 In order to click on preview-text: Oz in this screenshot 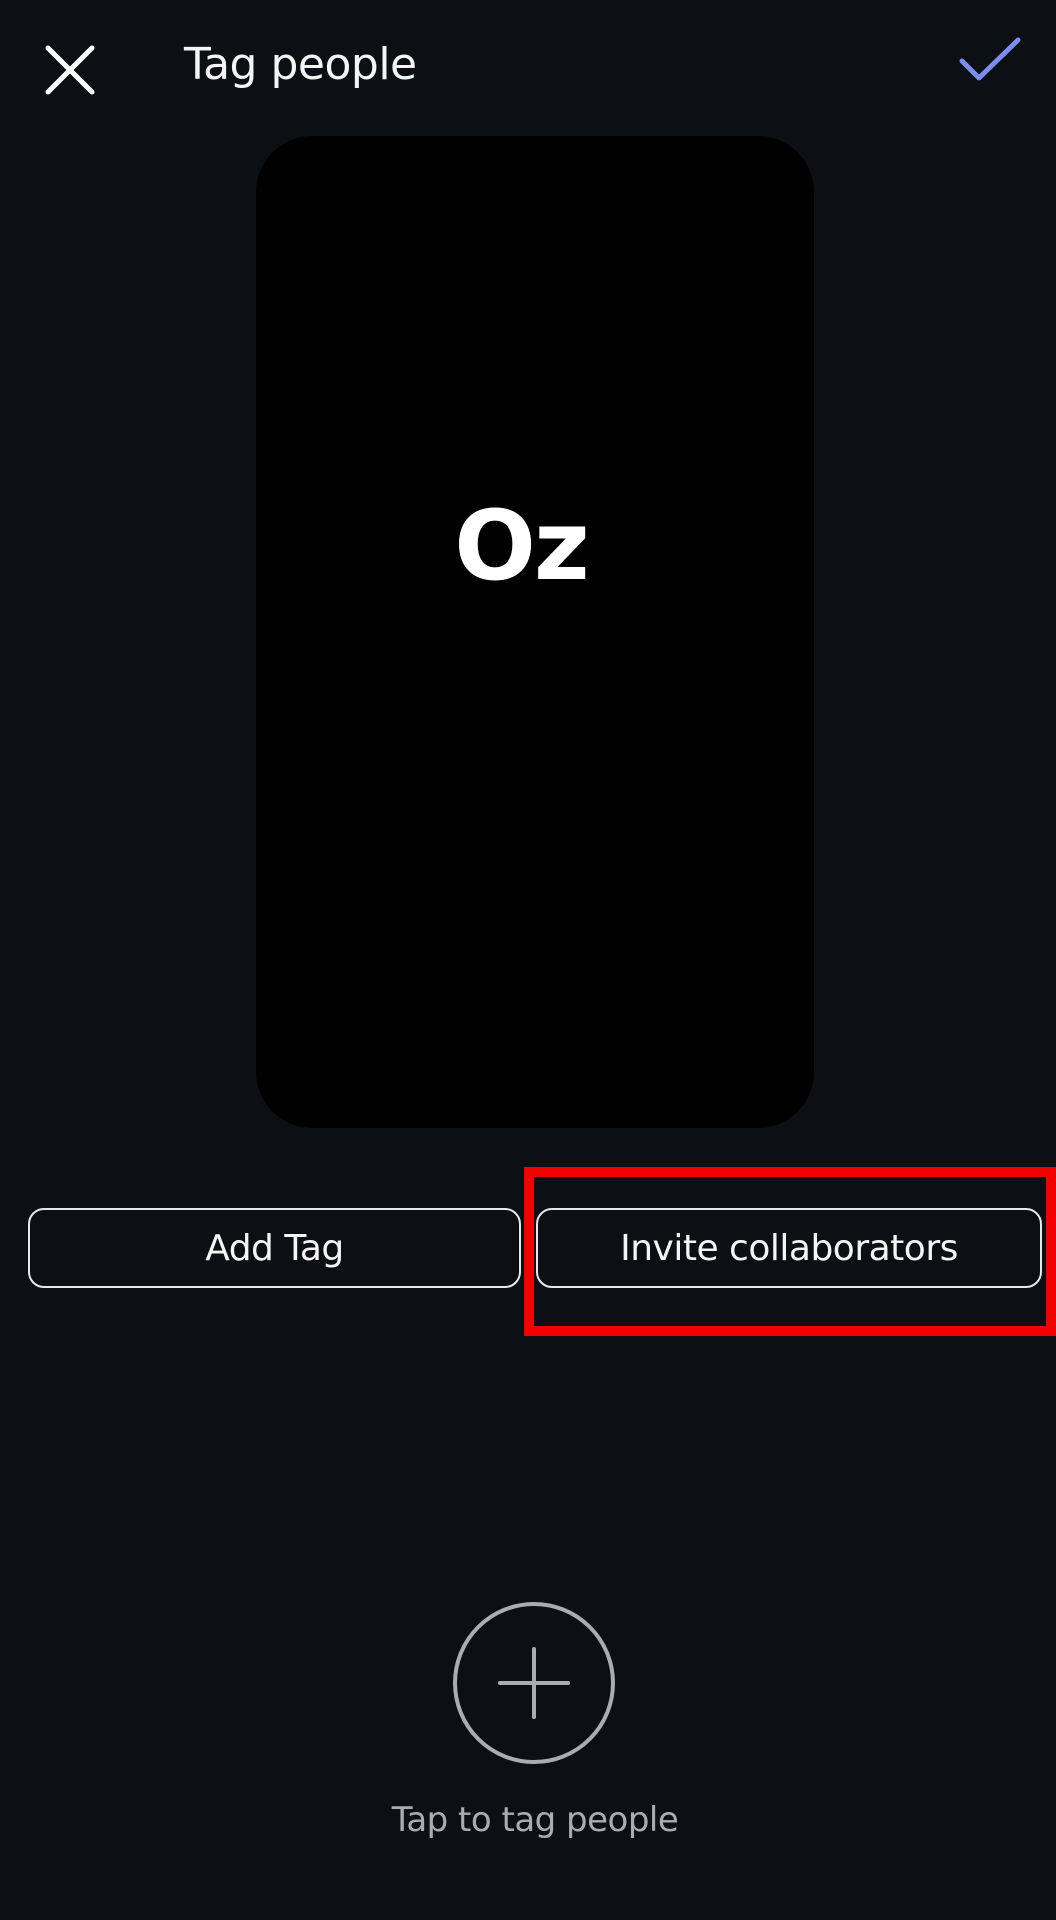, I will do `click(521, 546)`.